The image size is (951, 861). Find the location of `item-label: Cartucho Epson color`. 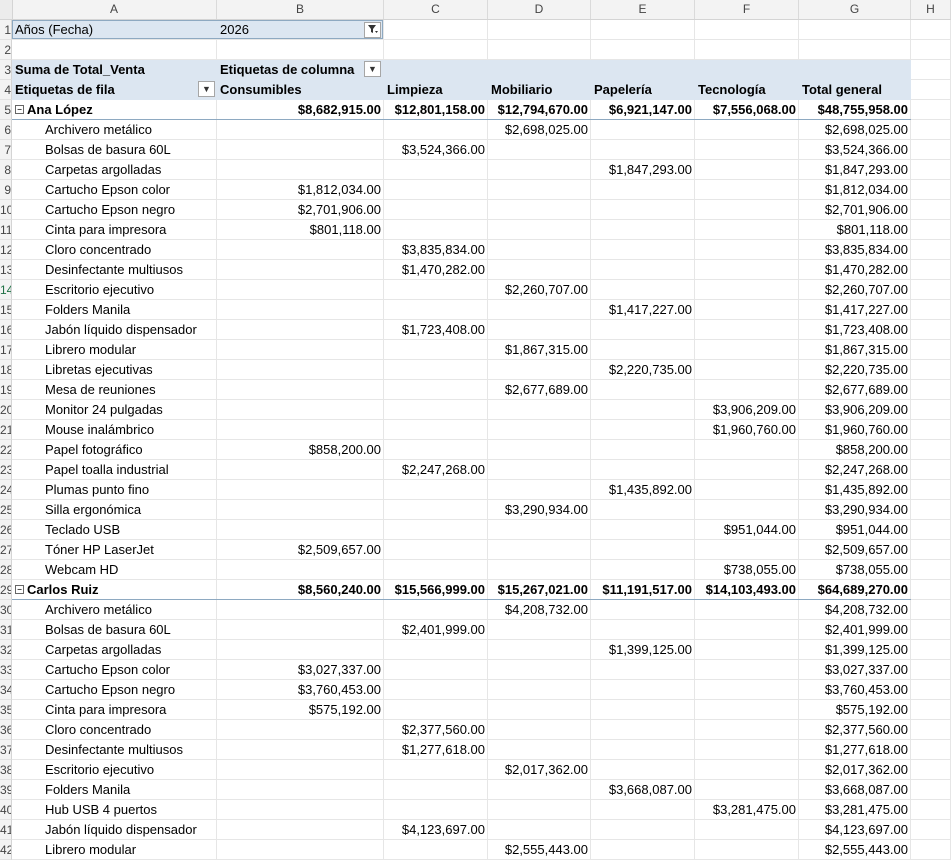

item-label: Cartucho Epson color is located at coordinates (114, 670).